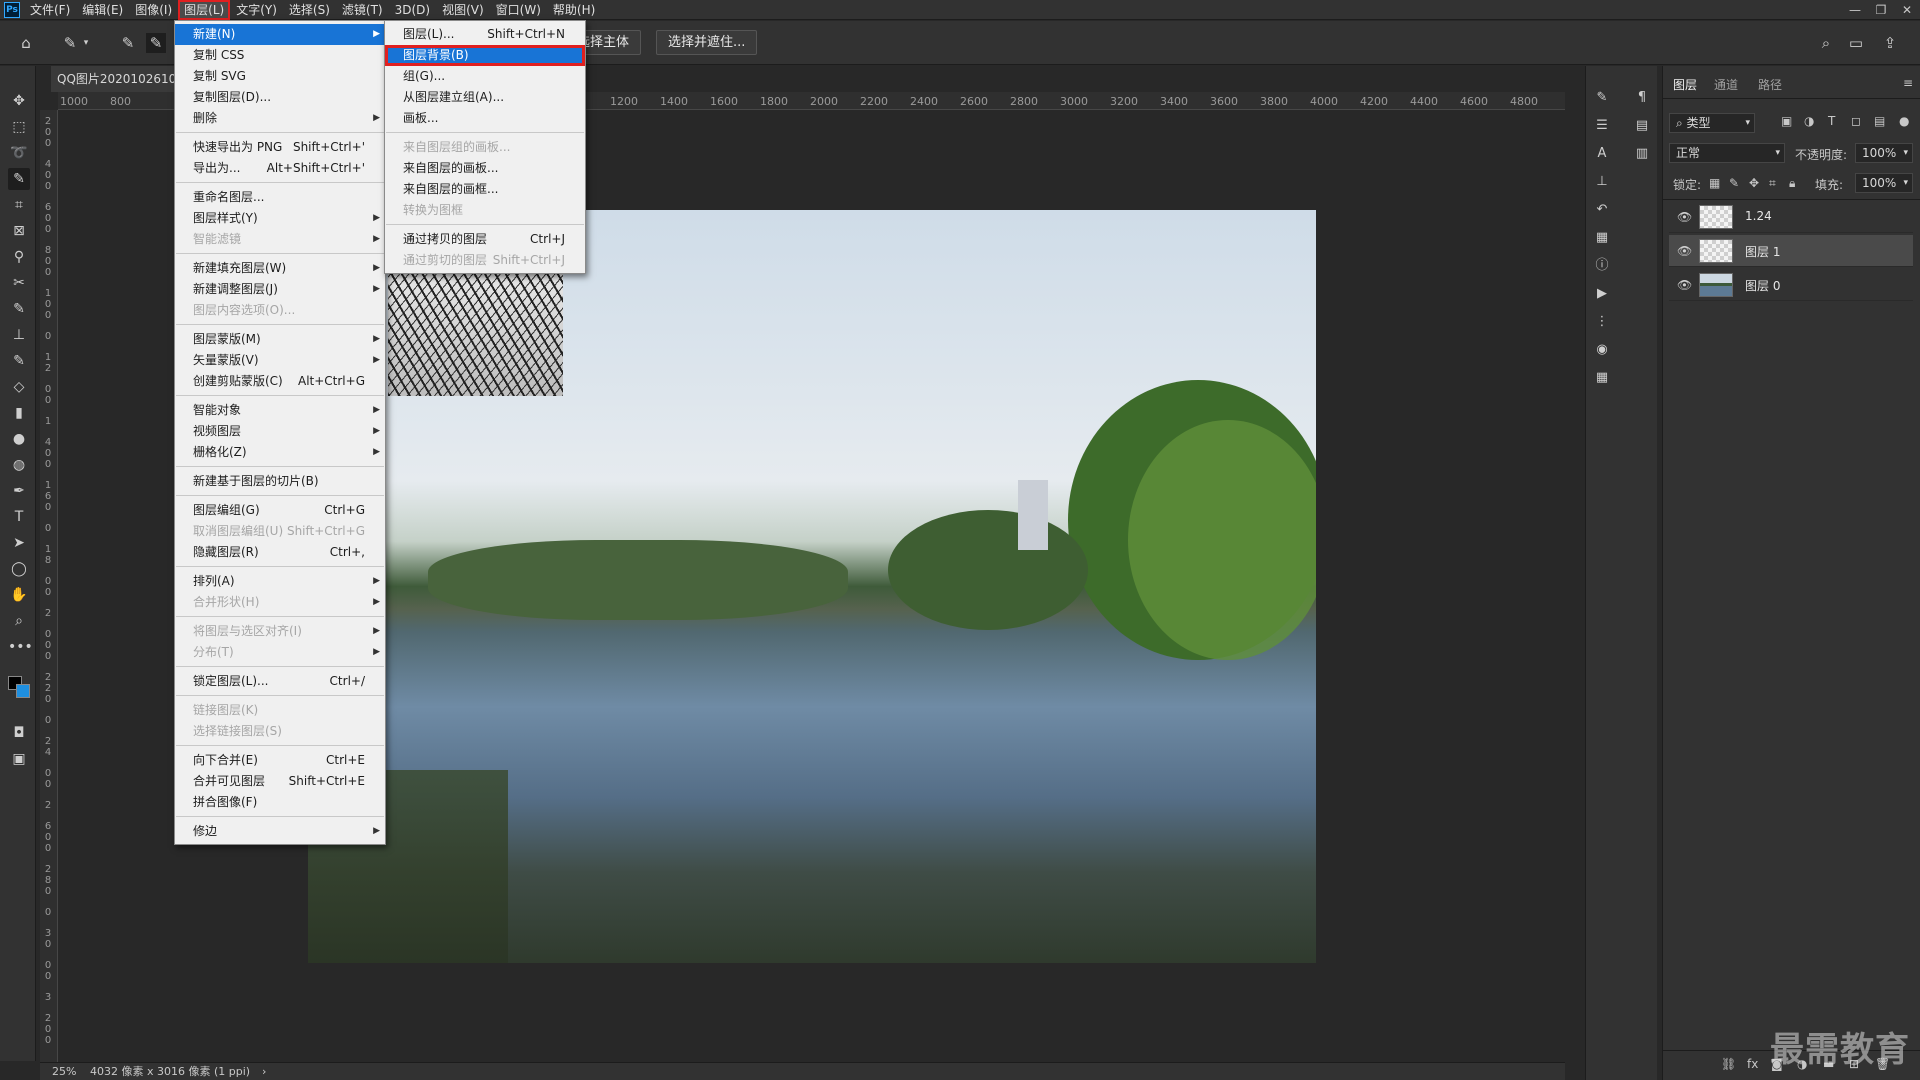 Image resolution: width=1920 pixels, height=1080 pixels. I want to click on dodge-tool-icon: ◍, so click(19, 465).